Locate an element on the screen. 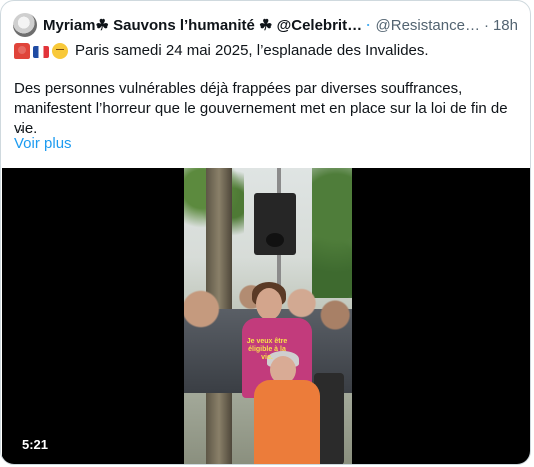  show-more-link: Voir plus is located at coordinates (43, 143).